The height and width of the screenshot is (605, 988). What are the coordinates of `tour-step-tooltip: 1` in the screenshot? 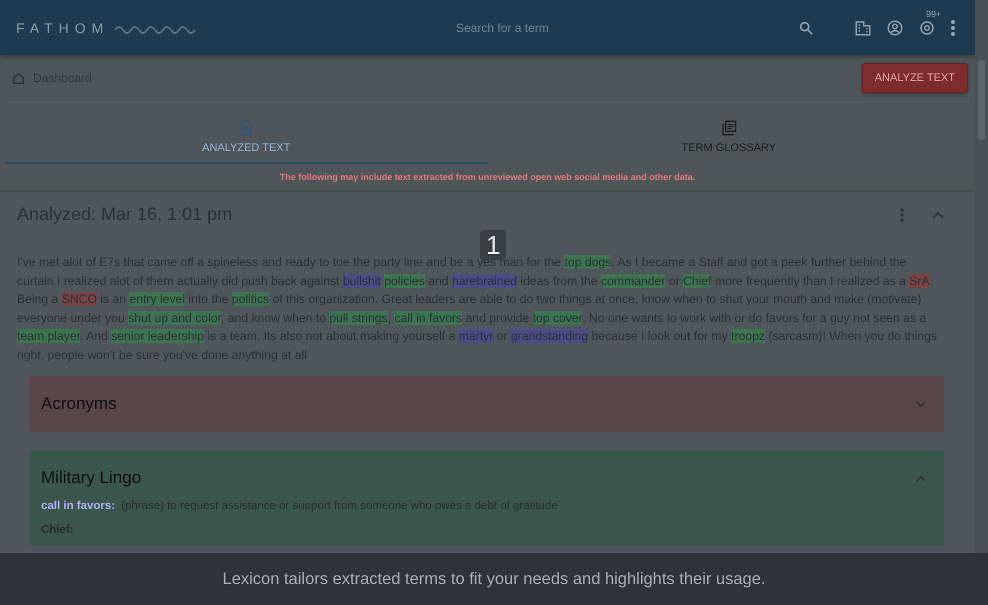 It's located at (493, 245).